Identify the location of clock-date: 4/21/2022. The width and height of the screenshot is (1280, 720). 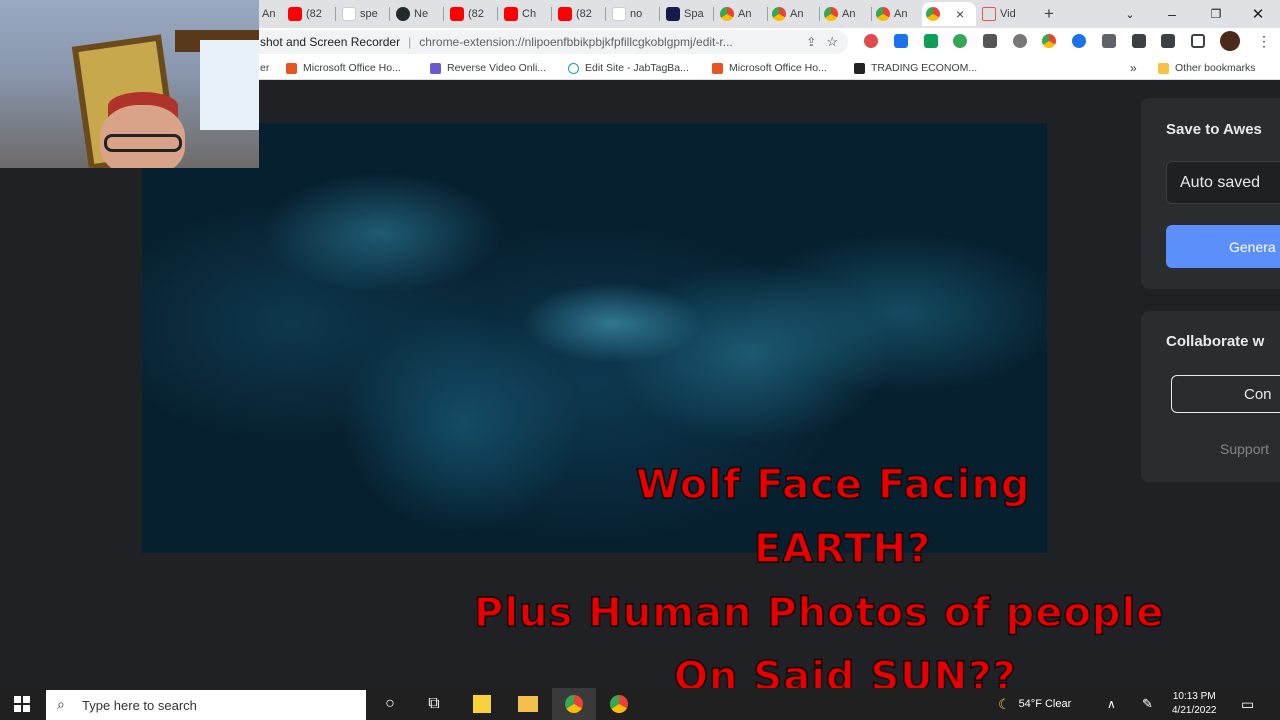
(1194, 710).